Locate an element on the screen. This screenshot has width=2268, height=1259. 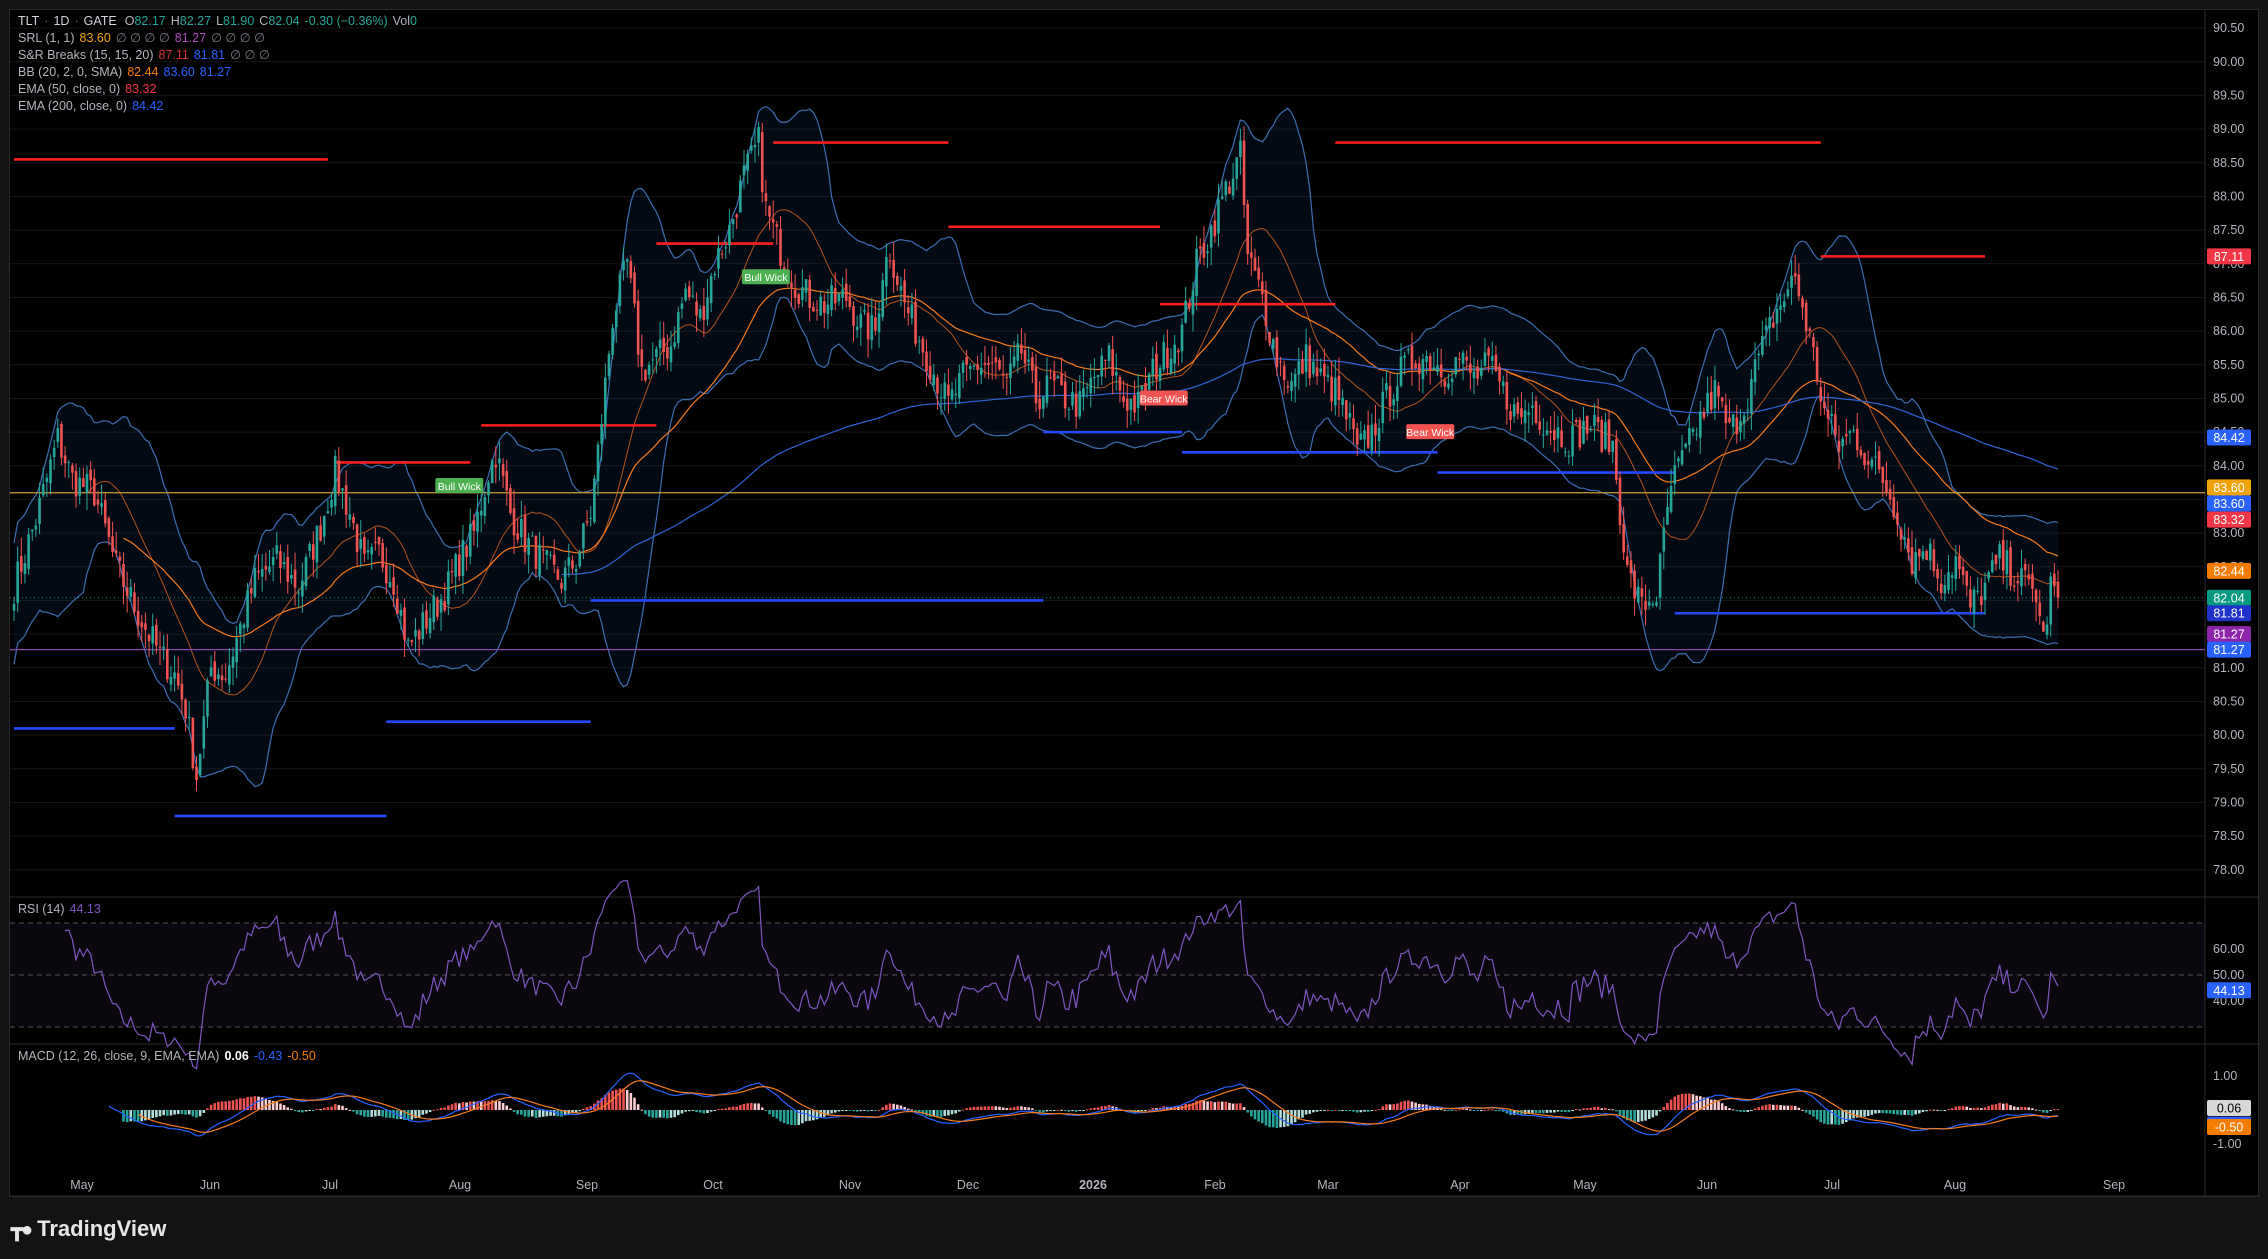
tradingview-logo: ┳● TradingView is located at coordinates (88, 1229).